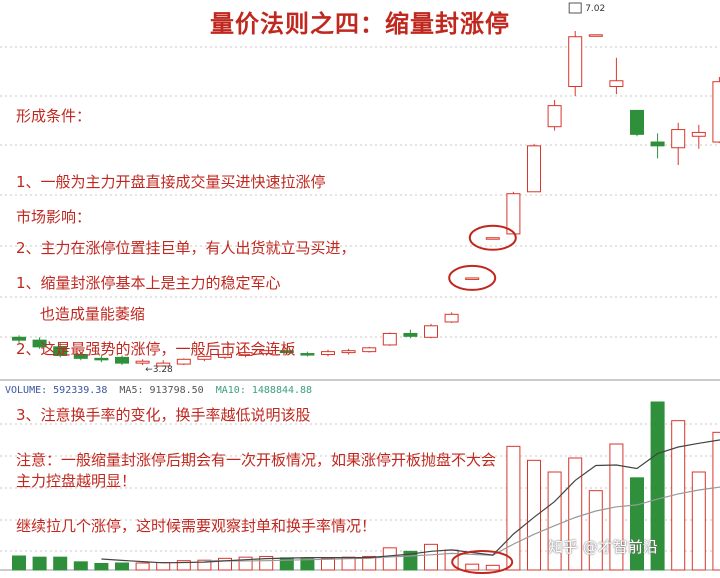 This screenshot has width=720, height=578. I want to click on impact-heading: 市场影响：, so click(54, 217).